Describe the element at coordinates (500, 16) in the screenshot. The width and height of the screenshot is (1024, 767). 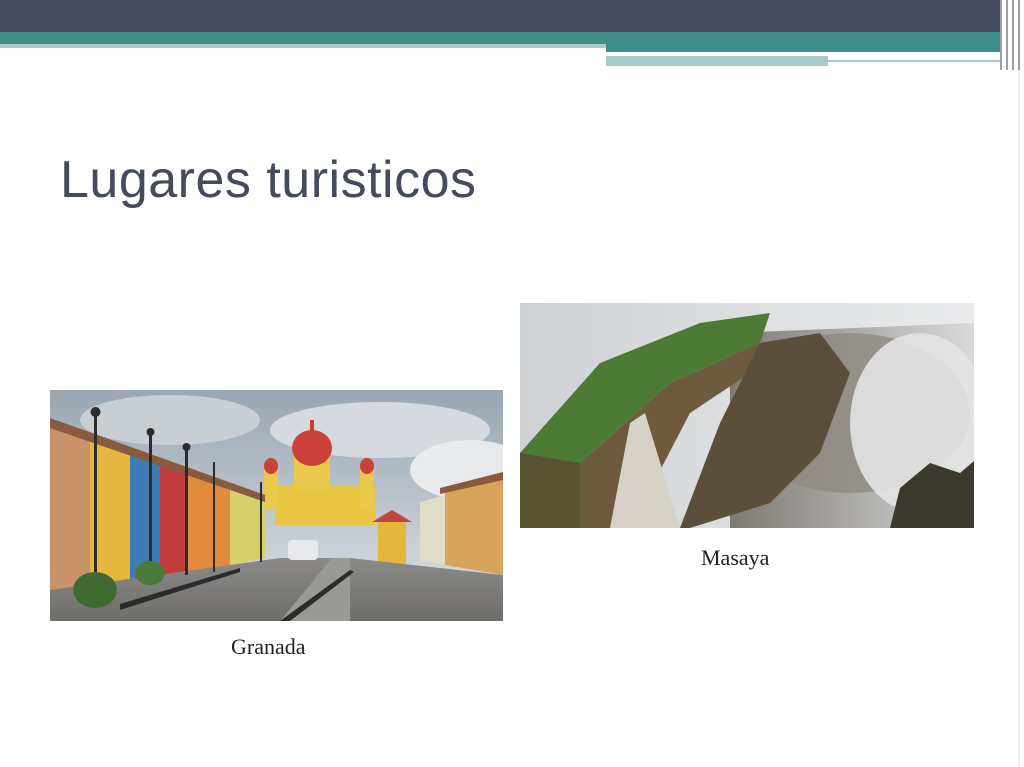
I see `header-band-dark` at that location.